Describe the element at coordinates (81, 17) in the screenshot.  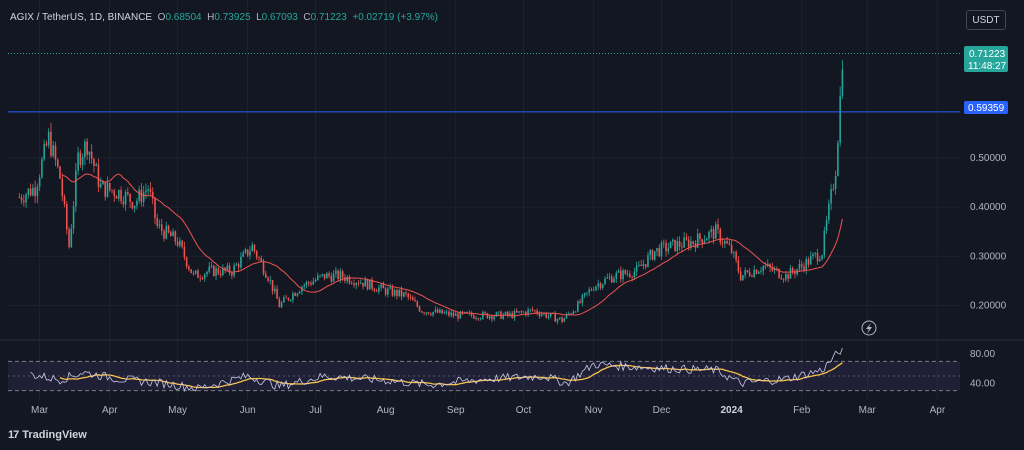
I see `symbol-title: AGIX / TetherUS, 1D, BINANCE` at that location.